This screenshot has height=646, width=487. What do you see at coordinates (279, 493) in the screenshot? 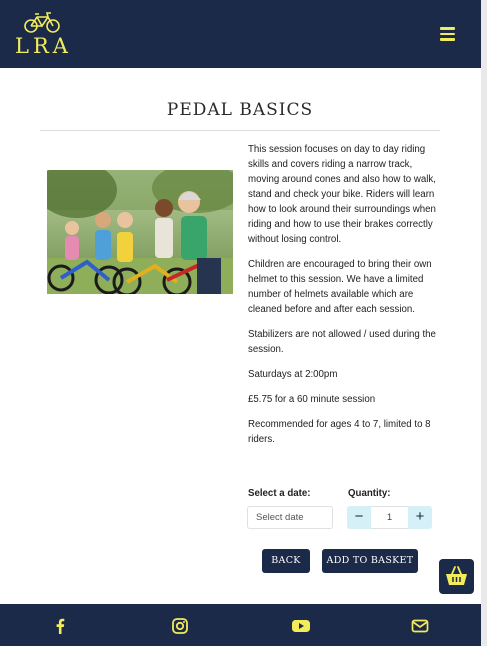
I see `date-label: Select a date:` at bounding box center [279, 493].